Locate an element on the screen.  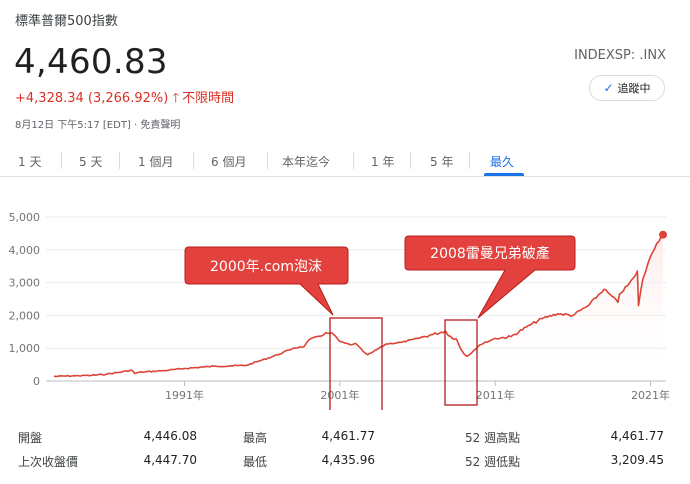
lehman-callout-label: 2008雷曼兄弟破產 is located at coordinates (490, 253).